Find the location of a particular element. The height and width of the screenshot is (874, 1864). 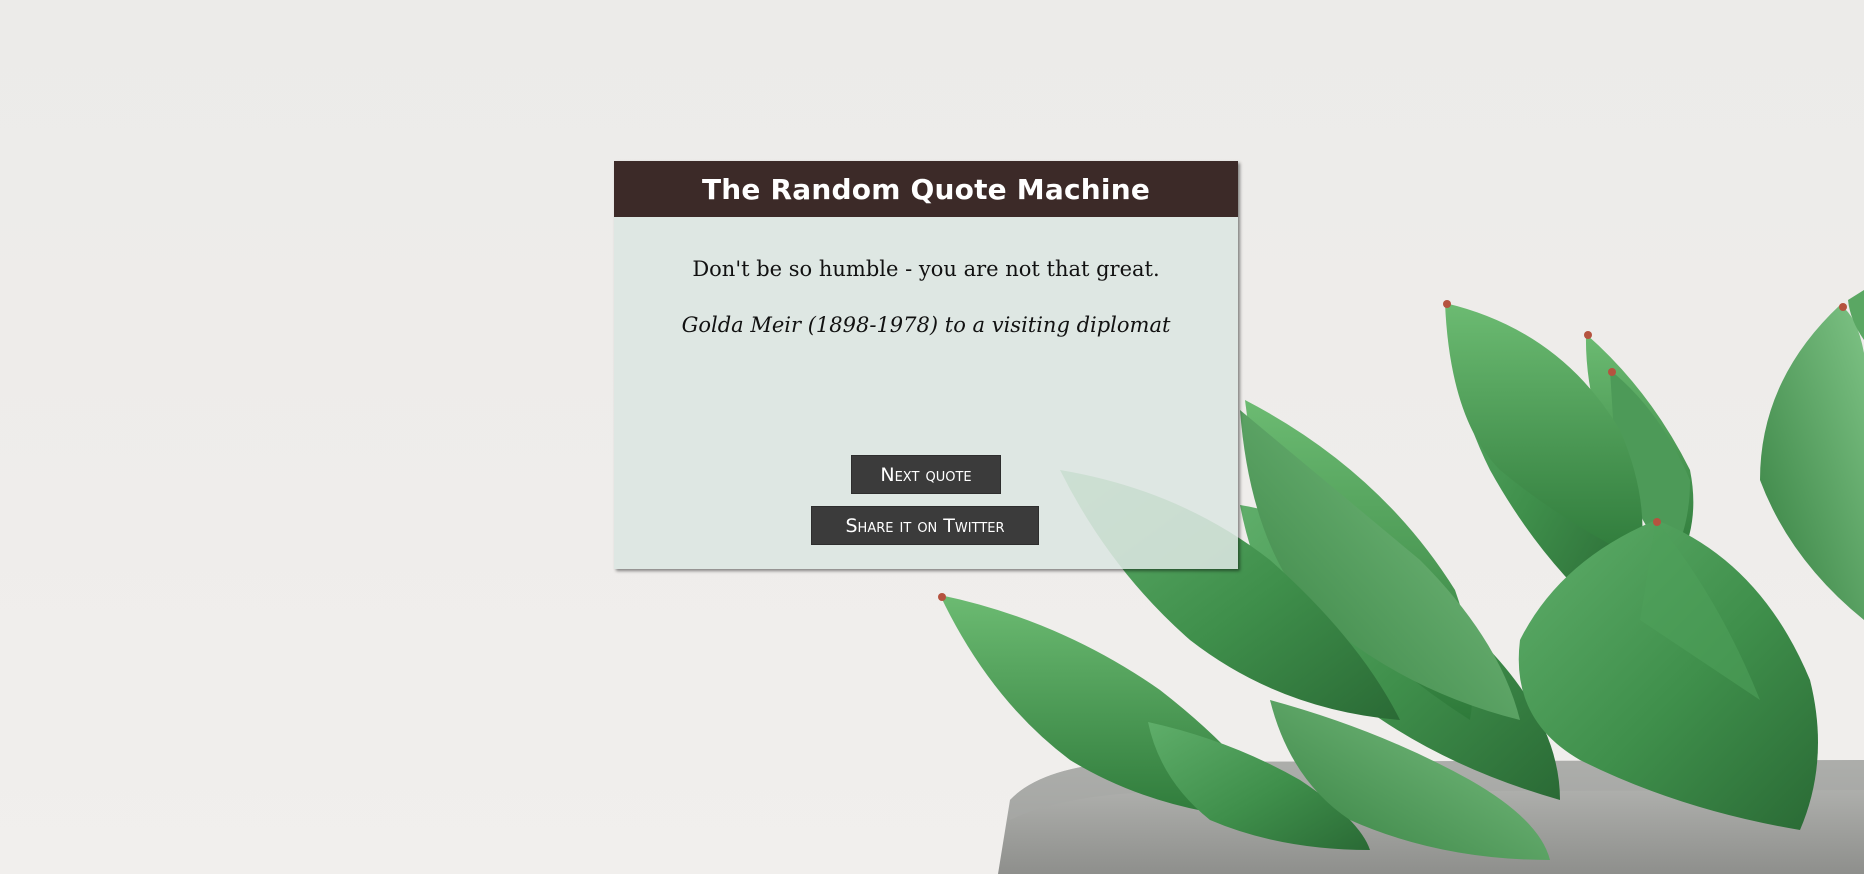

next-quote-button: Next quote is located at coordinates (926, 474).